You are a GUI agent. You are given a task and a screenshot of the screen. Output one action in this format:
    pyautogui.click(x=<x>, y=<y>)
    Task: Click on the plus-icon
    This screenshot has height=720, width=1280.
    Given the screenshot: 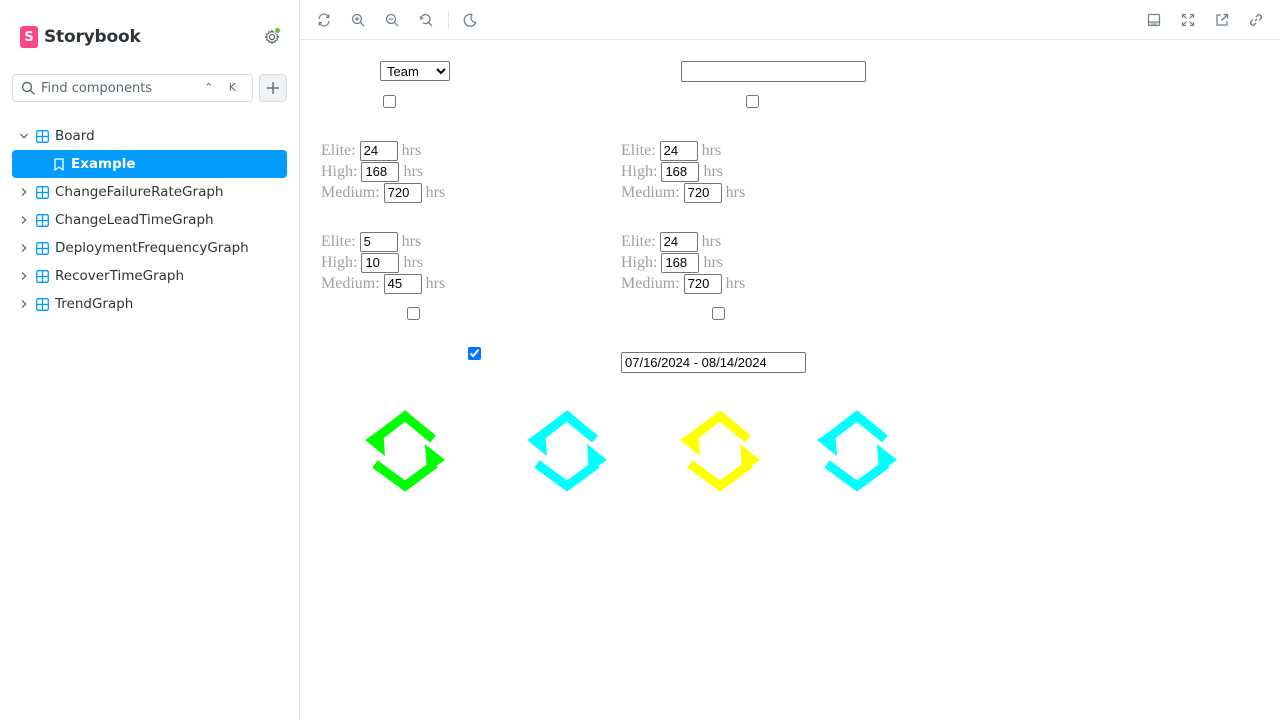 What is the action you would take?
    pyautogui.click(x=273, y=88)
    